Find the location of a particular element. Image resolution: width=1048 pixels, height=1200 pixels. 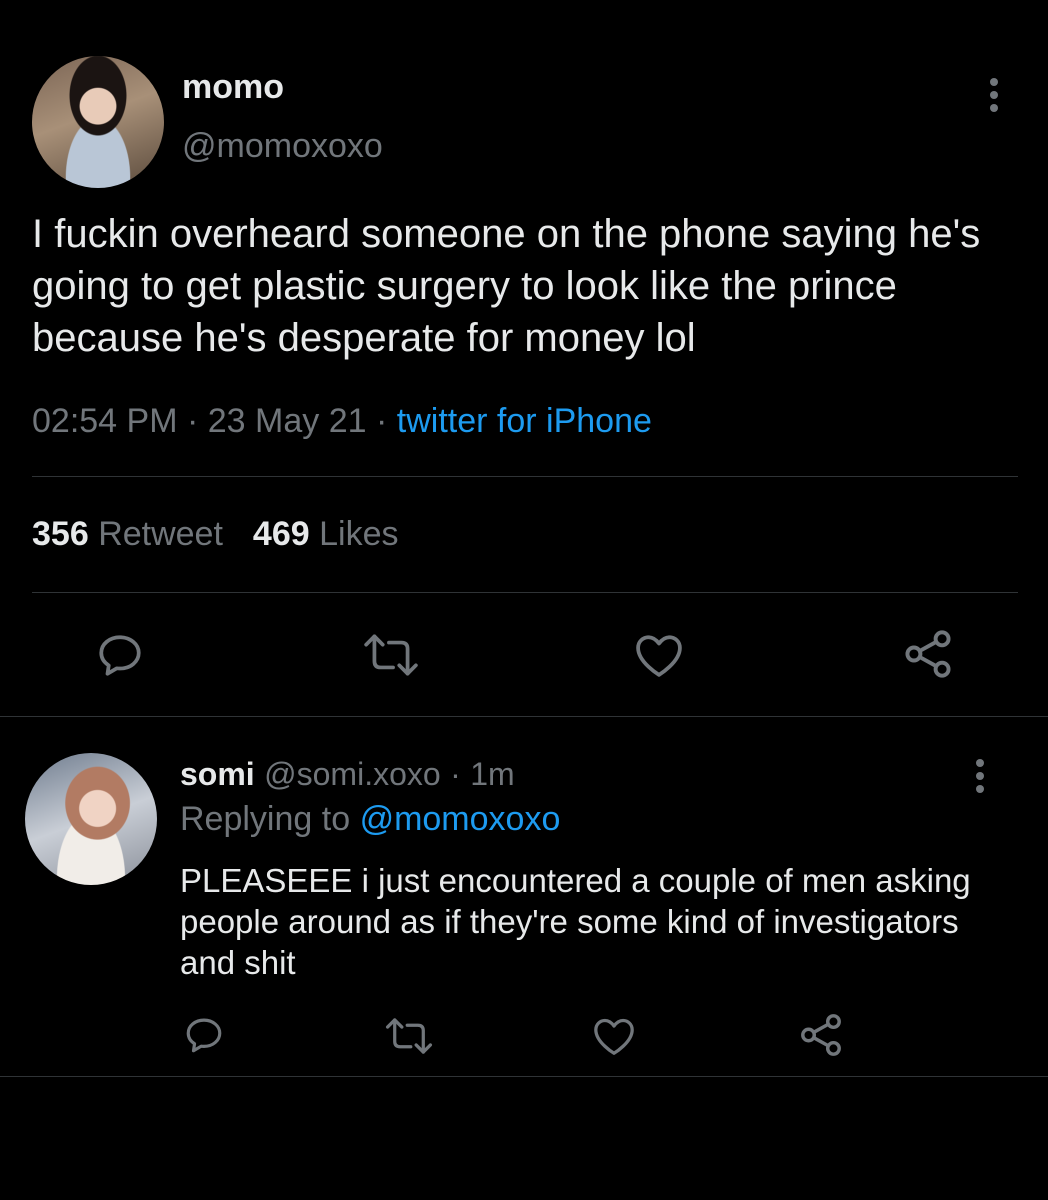

author-handle: @momoxoxo is located at coordinates (282, 146).